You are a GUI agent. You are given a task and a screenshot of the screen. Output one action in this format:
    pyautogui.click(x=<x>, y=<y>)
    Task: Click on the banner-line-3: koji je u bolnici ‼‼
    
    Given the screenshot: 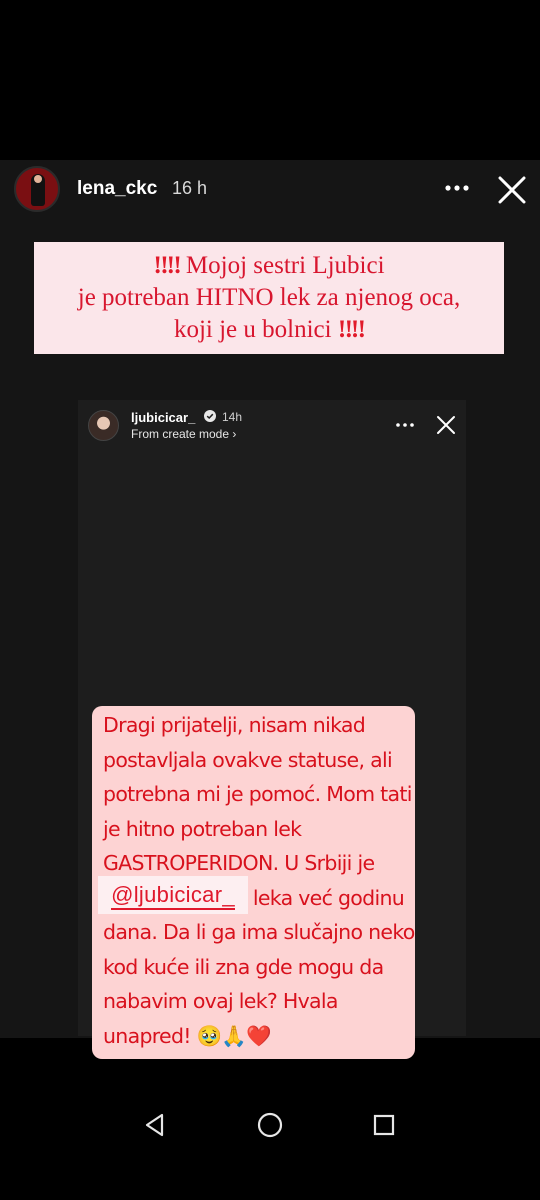 What is the action you would take?
    pyautogui.click(x=269, y=330)
    